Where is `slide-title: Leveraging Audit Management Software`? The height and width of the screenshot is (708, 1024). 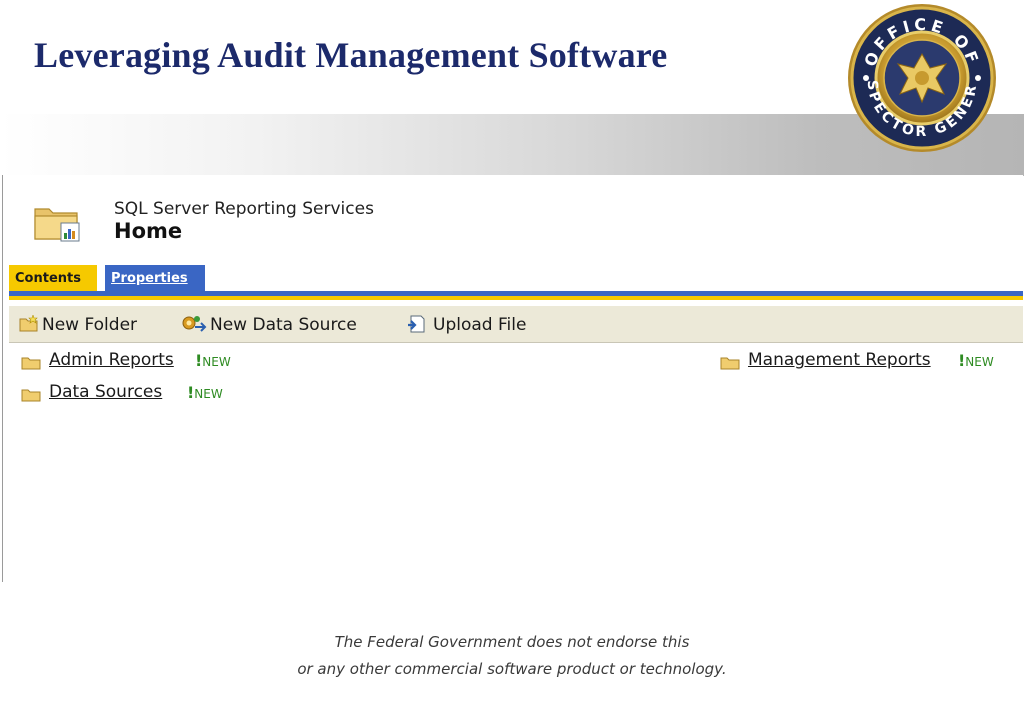
slide-title: Leveraging Audit Management Software is located at coordinates (351, 55).